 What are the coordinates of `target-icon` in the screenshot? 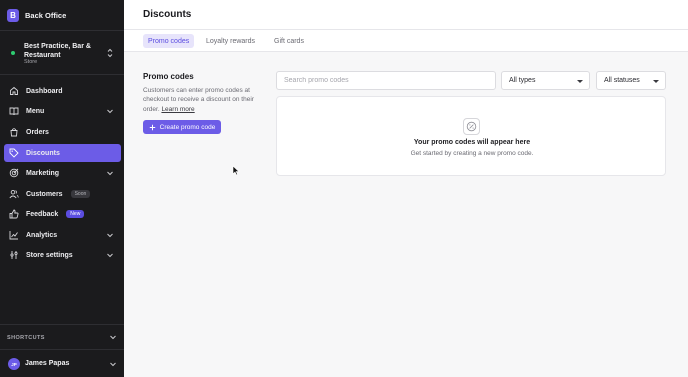 It's located at (14, 173).